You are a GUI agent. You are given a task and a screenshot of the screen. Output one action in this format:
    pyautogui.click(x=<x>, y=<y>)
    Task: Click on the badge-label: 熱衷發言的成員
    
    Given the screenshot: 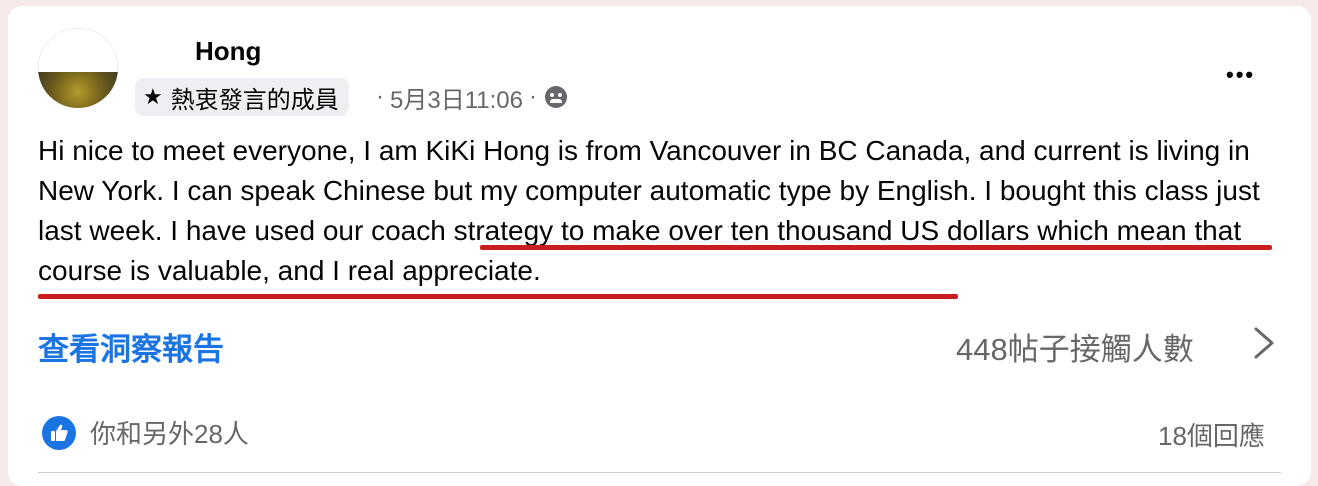 What is the action you would take?
    pyautogui.click(x=254, y=100)
    